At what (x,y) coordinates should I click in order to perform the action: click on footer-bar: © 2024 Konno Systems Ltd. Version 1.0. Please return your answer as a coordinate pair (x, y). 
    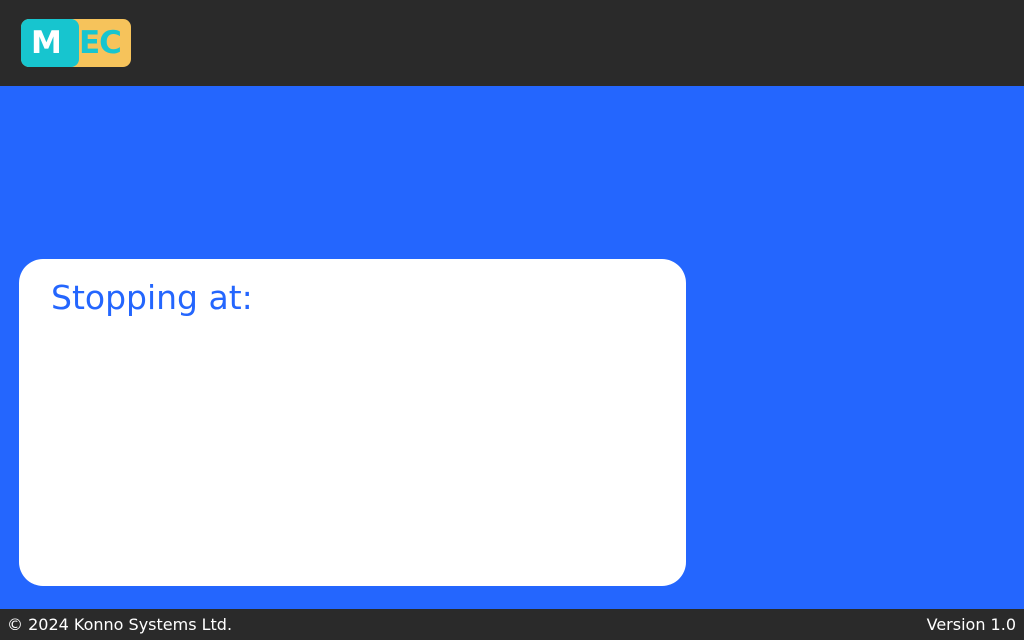
    Looking at the image, I should click on (512, 624).